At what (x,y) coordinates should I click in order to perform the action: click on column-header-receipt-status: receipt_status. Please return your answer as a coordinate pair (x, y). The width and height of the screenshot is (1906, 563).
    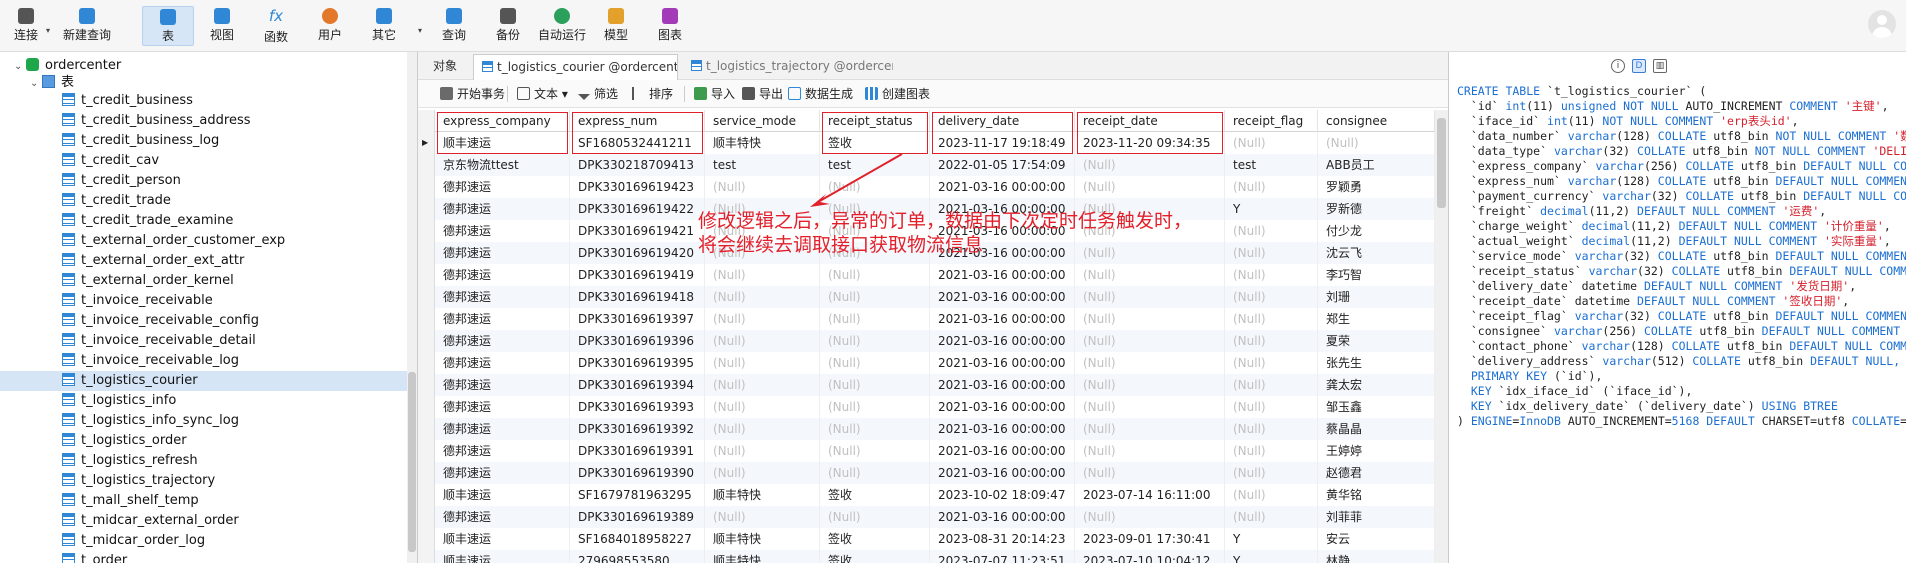
    Looking at the image, I should click on (875, 121).